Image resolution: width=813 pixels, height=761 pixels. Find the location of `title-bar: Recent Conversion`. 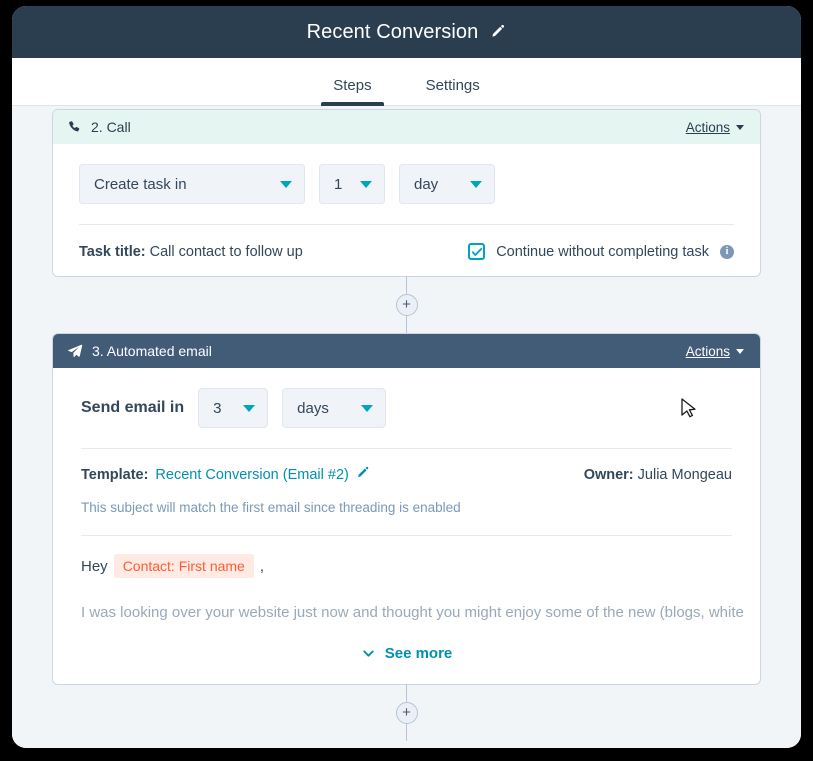

title-bar: Recent Conversion is located at coordinates (406, 32).